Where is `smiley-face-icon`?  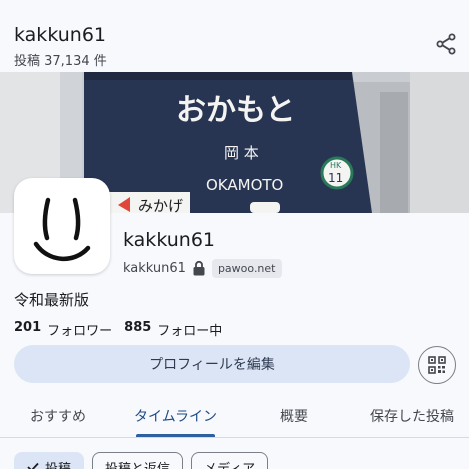 smiley-face-icon is located at coordinates (62, 229).